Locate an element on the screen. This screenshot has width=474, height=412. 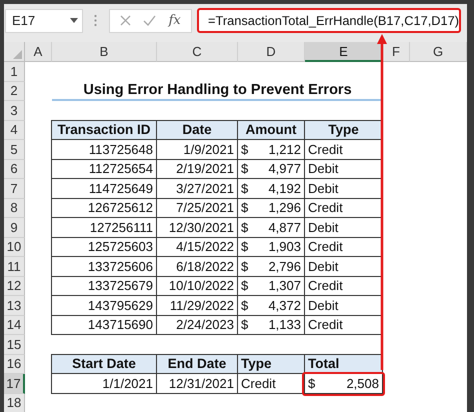
row-header: 1 is located at coordinates (14, 72).